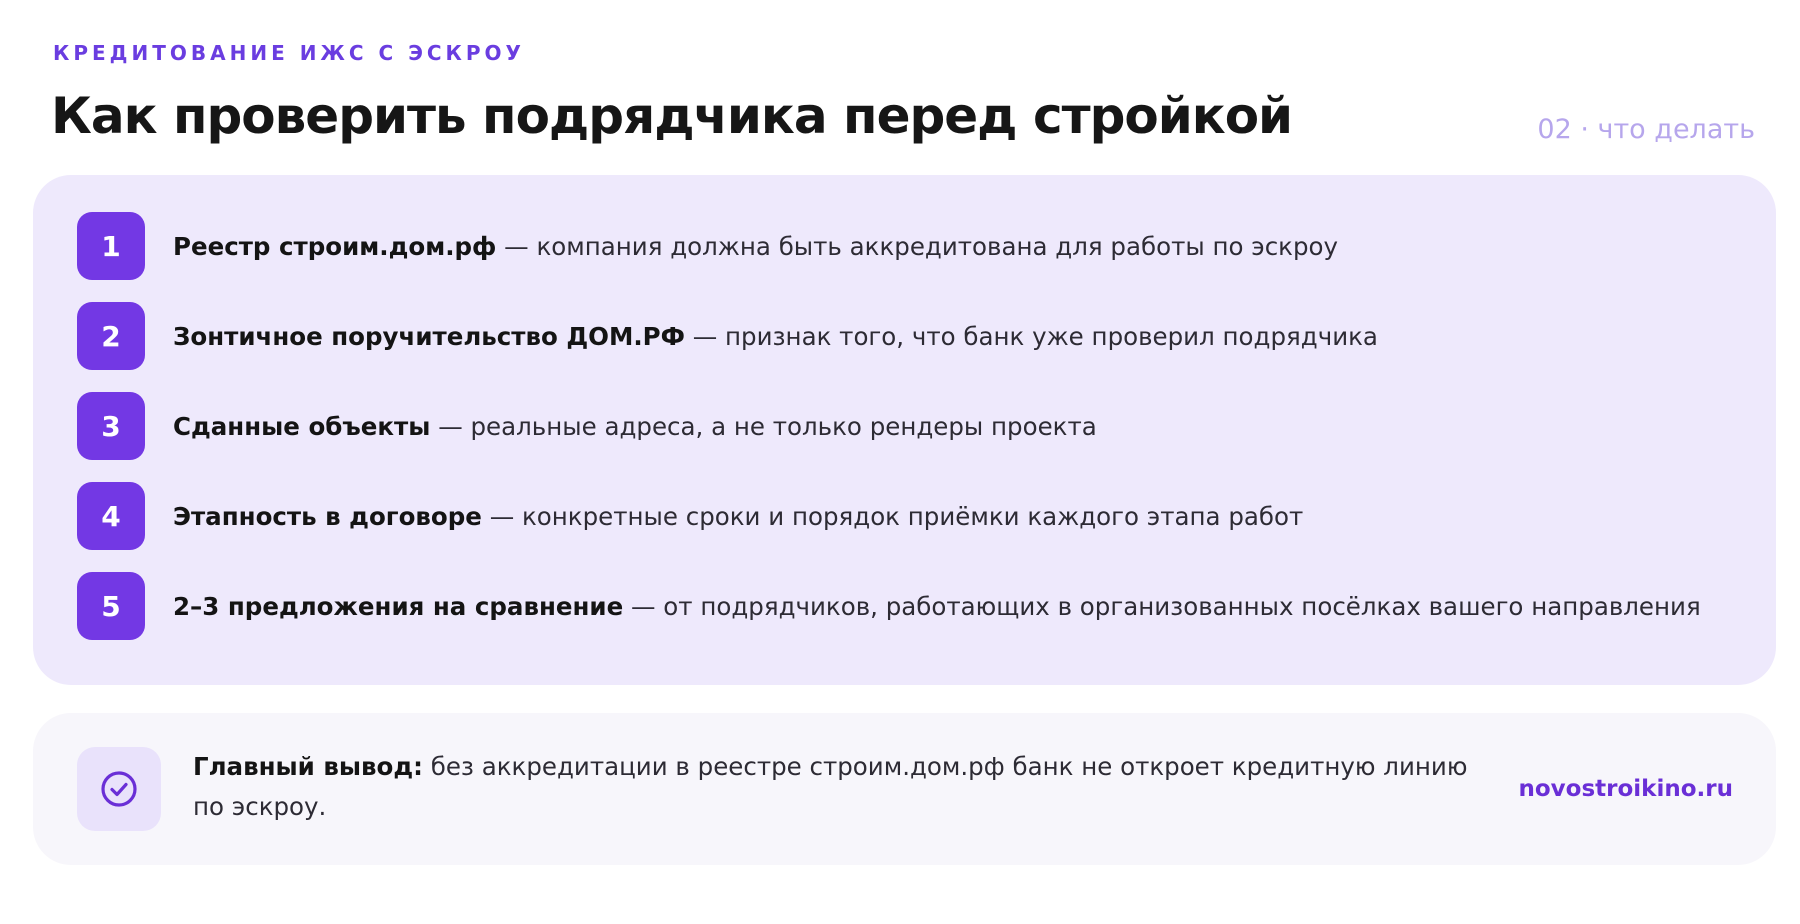 The image size is (1800, 924). I want to click on eyebrow-label: КРЕДИТОВАНИЕ ИЖС С ЭСКРОУ, so click(289, 53).